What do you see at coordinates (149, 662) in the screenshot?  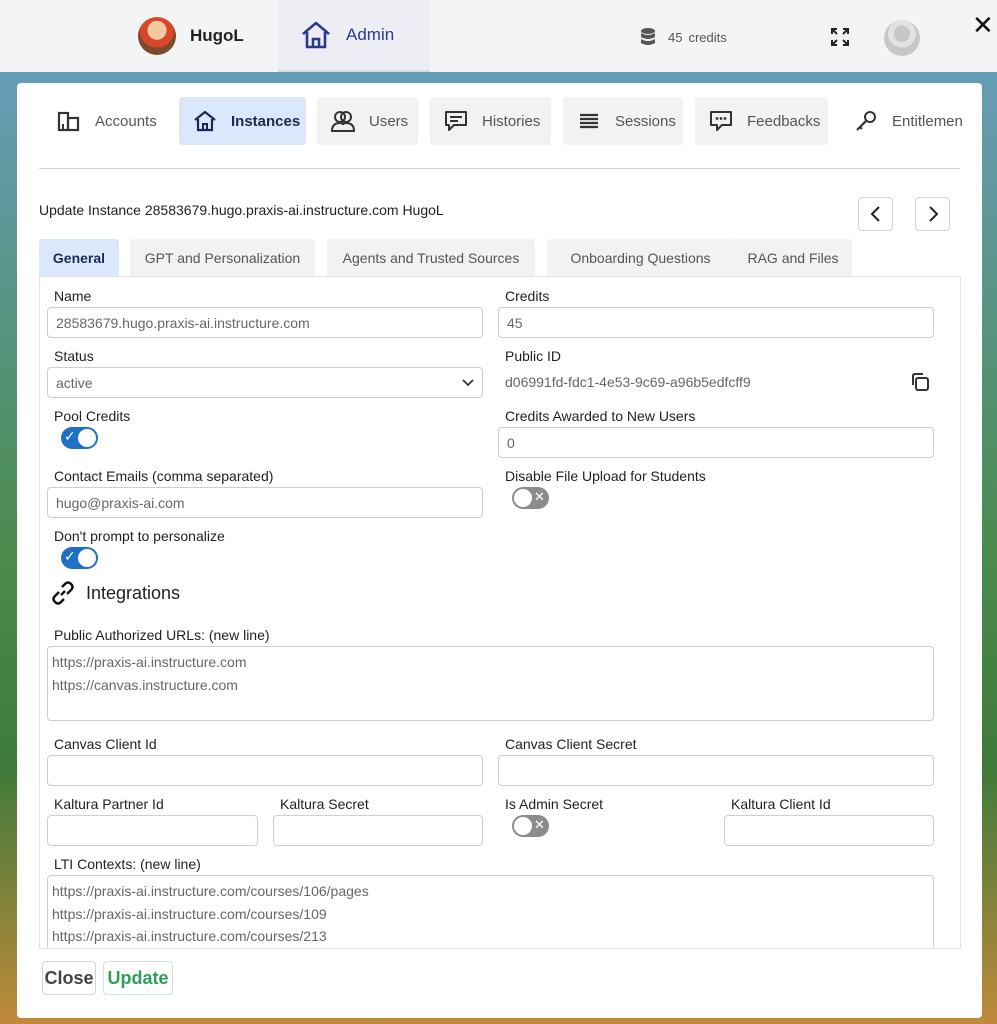 I see `public-url-line: https://praxis-ai.instructure.com` at bounding box center [149, 662].